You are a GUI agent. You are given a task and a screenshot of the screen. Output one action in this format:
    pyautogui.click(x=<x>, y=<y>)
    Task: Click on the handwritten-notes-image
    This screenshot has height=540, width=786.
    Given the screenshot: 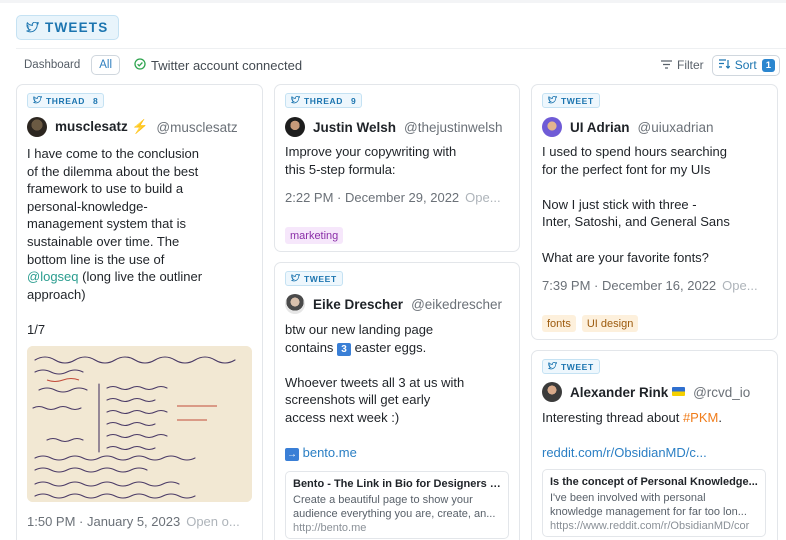 What is the action you would take?
    pyautogui.click(x=139, y=424)
    